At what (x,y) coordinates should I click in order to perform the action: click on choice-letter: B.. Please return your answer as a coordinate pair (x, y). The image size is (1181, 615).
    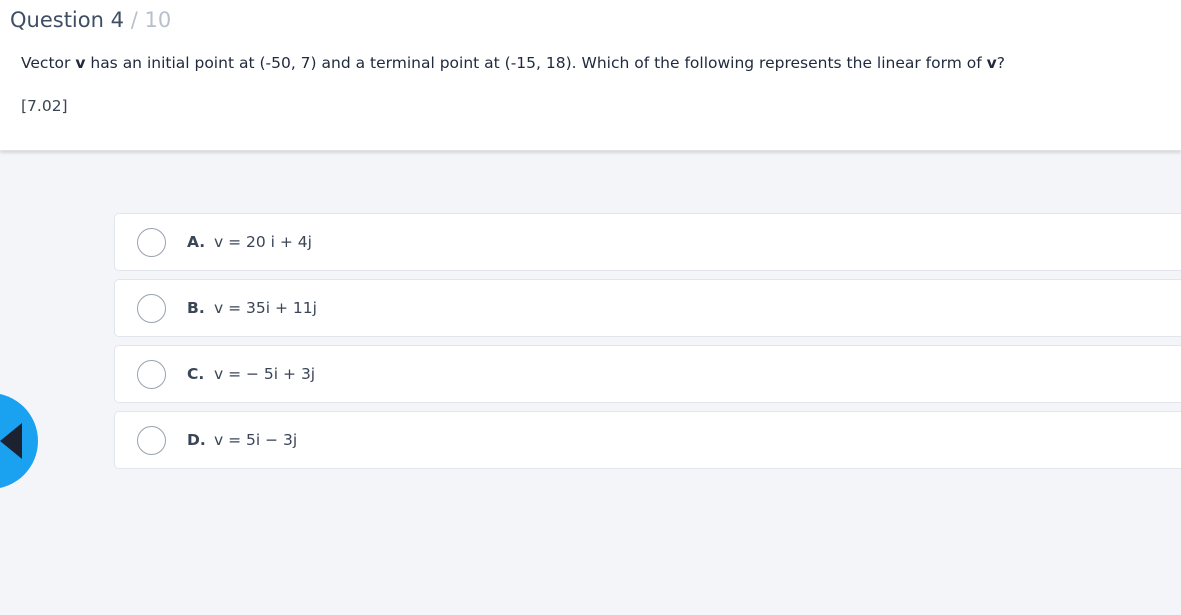
    Looking at the image, I should click on (196, 308).